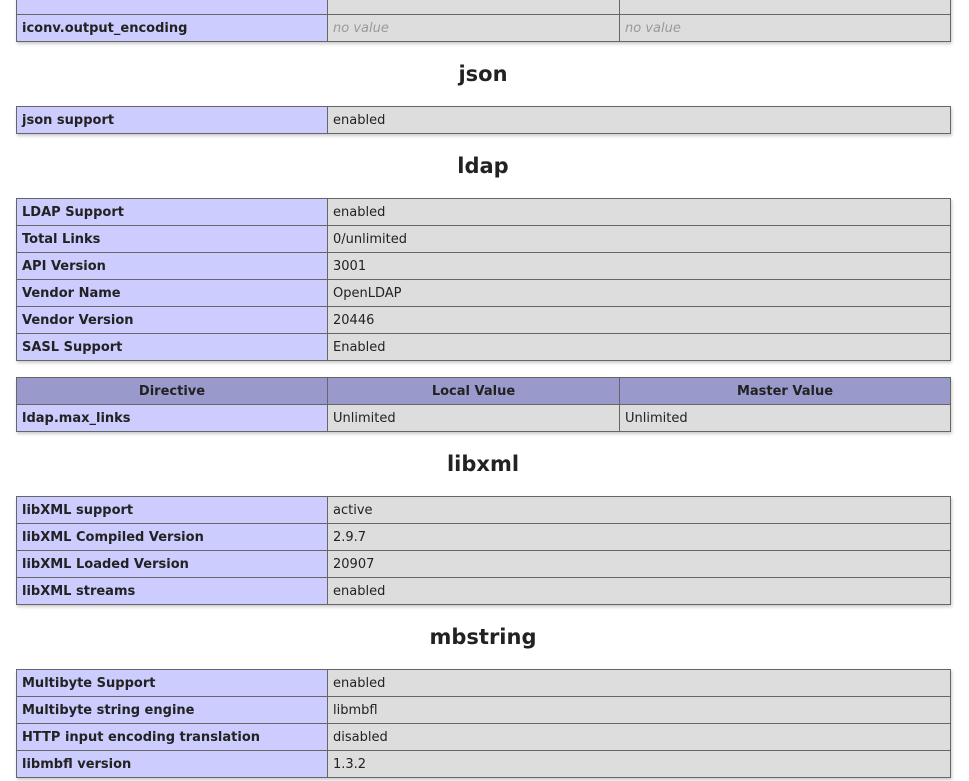  Describe the element at coordinates (172, 320) in the screenshot. I see `row-label: Vendor Version` at that location.